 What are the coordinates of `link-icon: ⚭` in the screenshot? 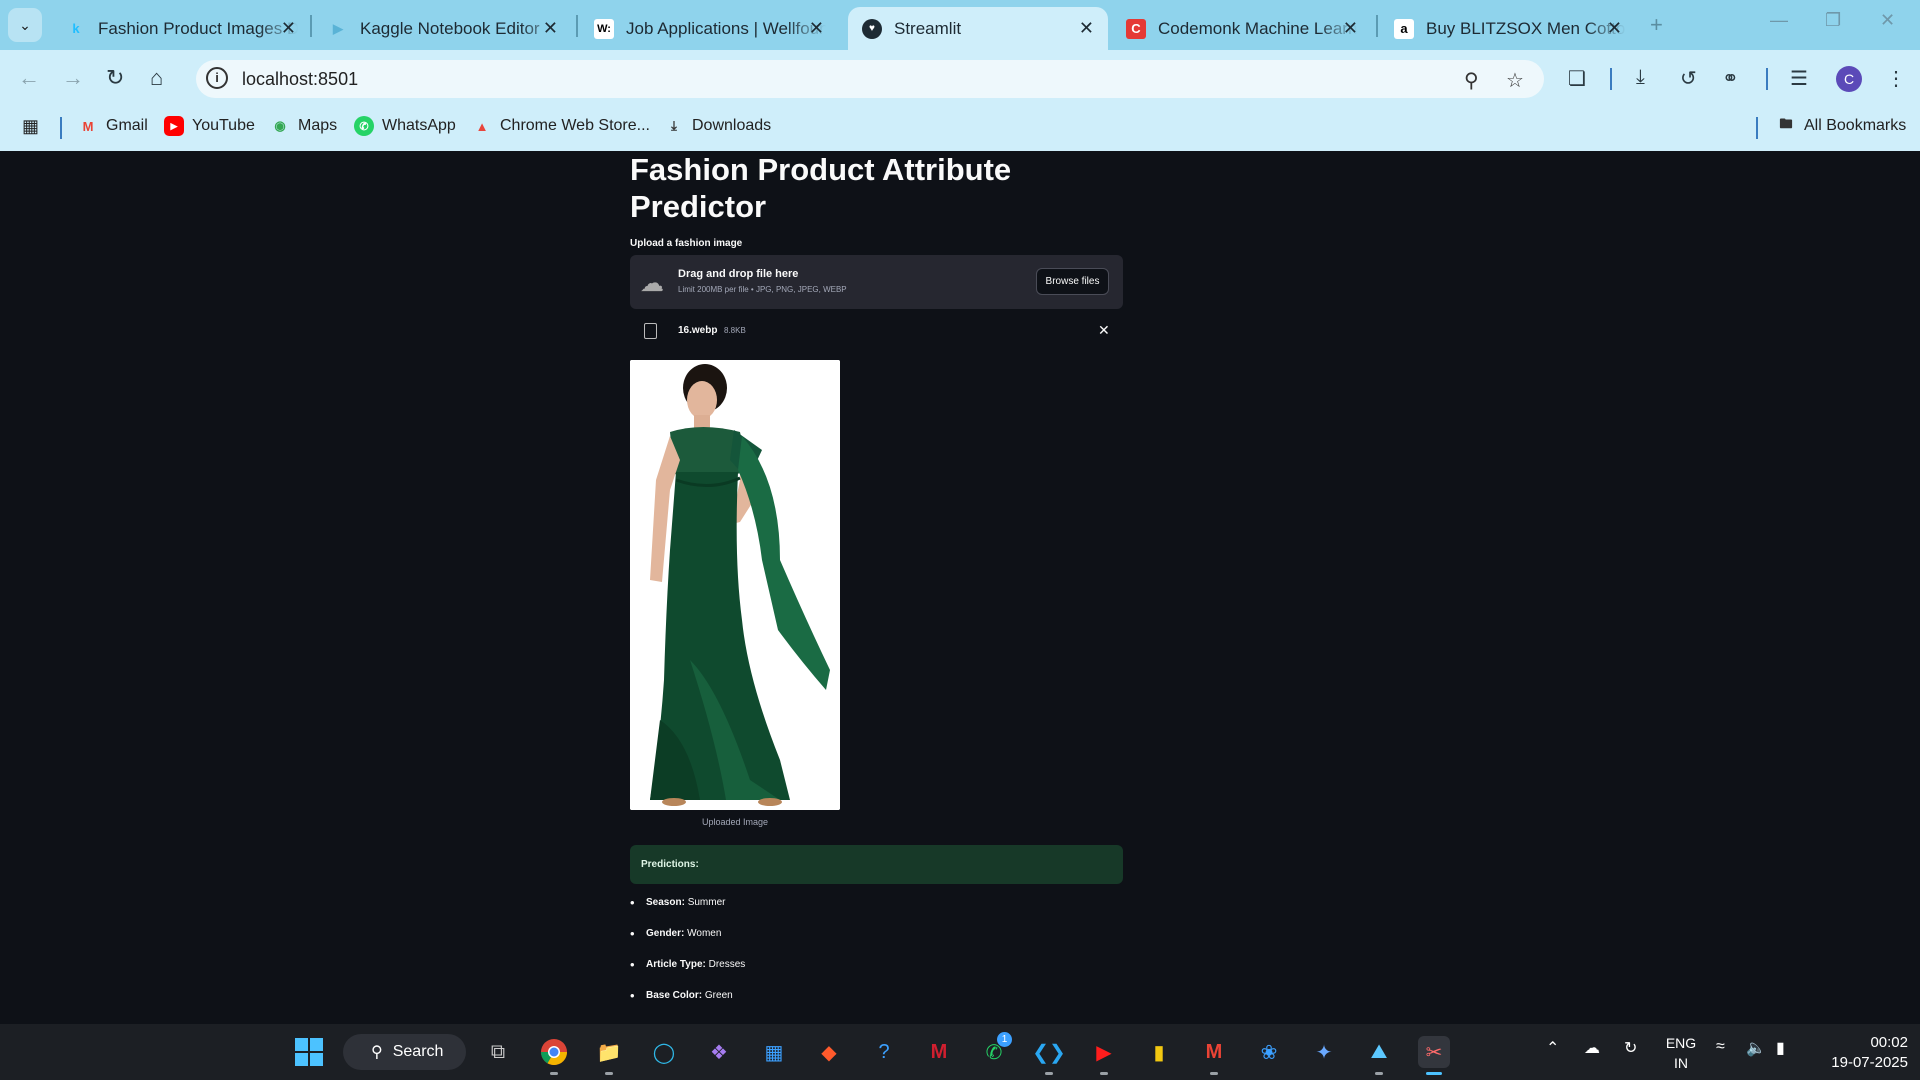 It's located at (1730, 78).